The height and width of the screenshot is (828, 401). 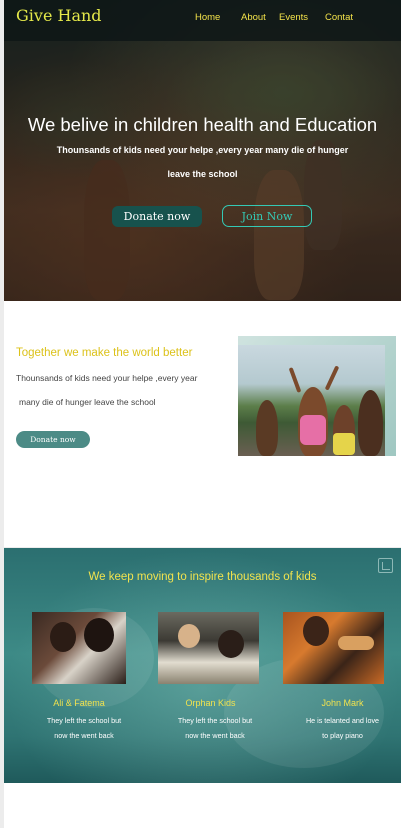 What do you see at coordinates (293, 17) in the screenshot?
I see `nav-events: Events` at bounding box center [293, 17].